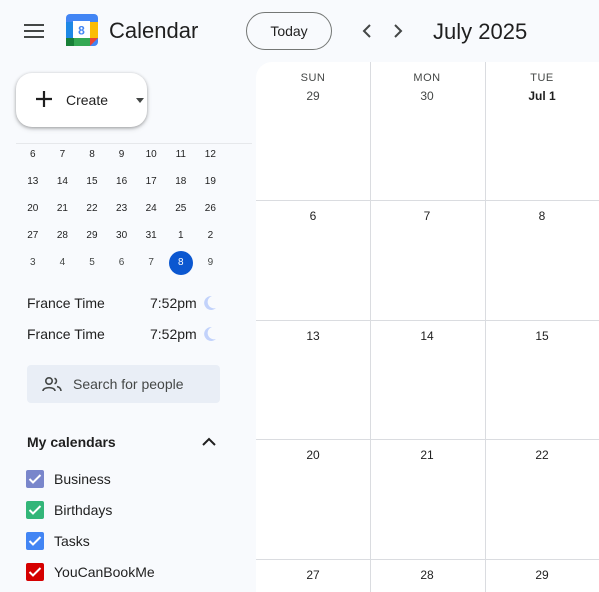  I want to click on mini-calendar-day: 8, so click(92, 156).